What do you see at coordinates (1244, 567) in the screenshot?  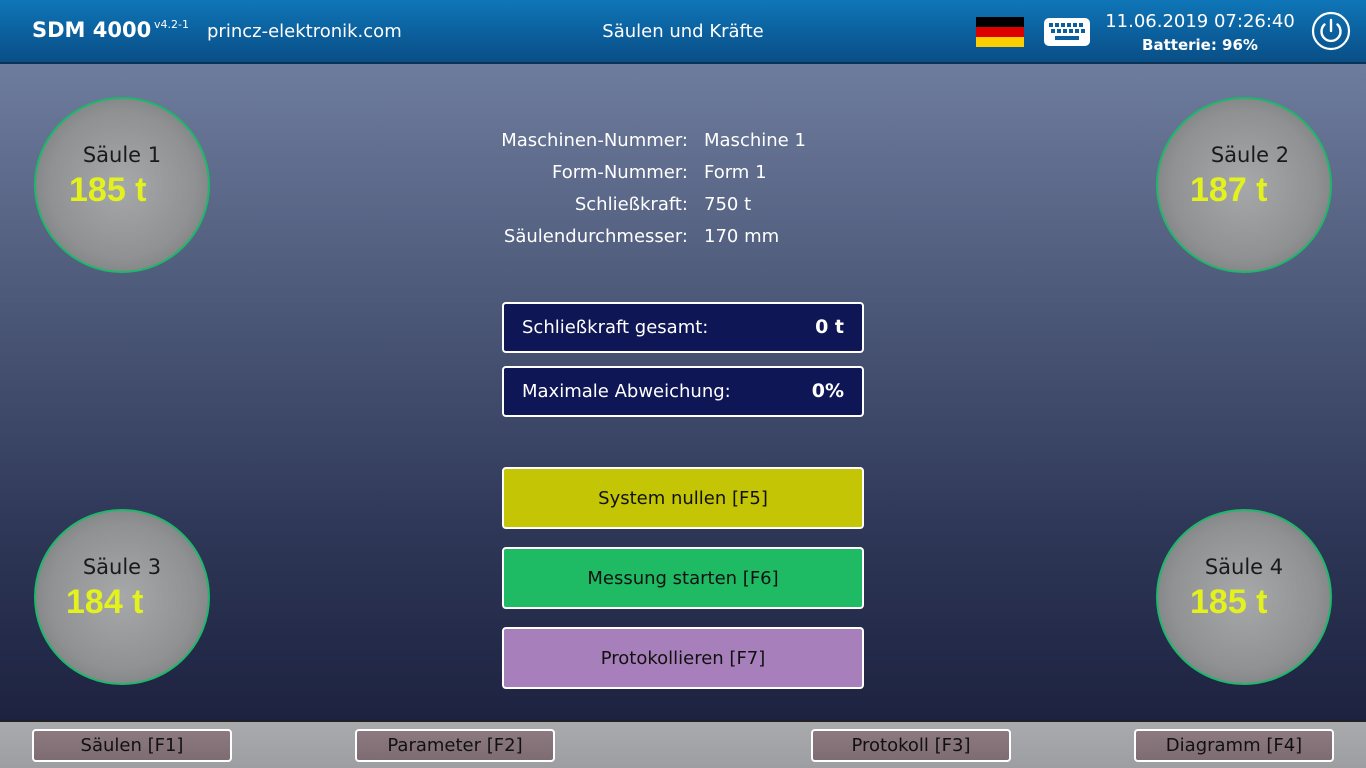 I see `column-label: Säule 4` at bounding box center [1244, 567].